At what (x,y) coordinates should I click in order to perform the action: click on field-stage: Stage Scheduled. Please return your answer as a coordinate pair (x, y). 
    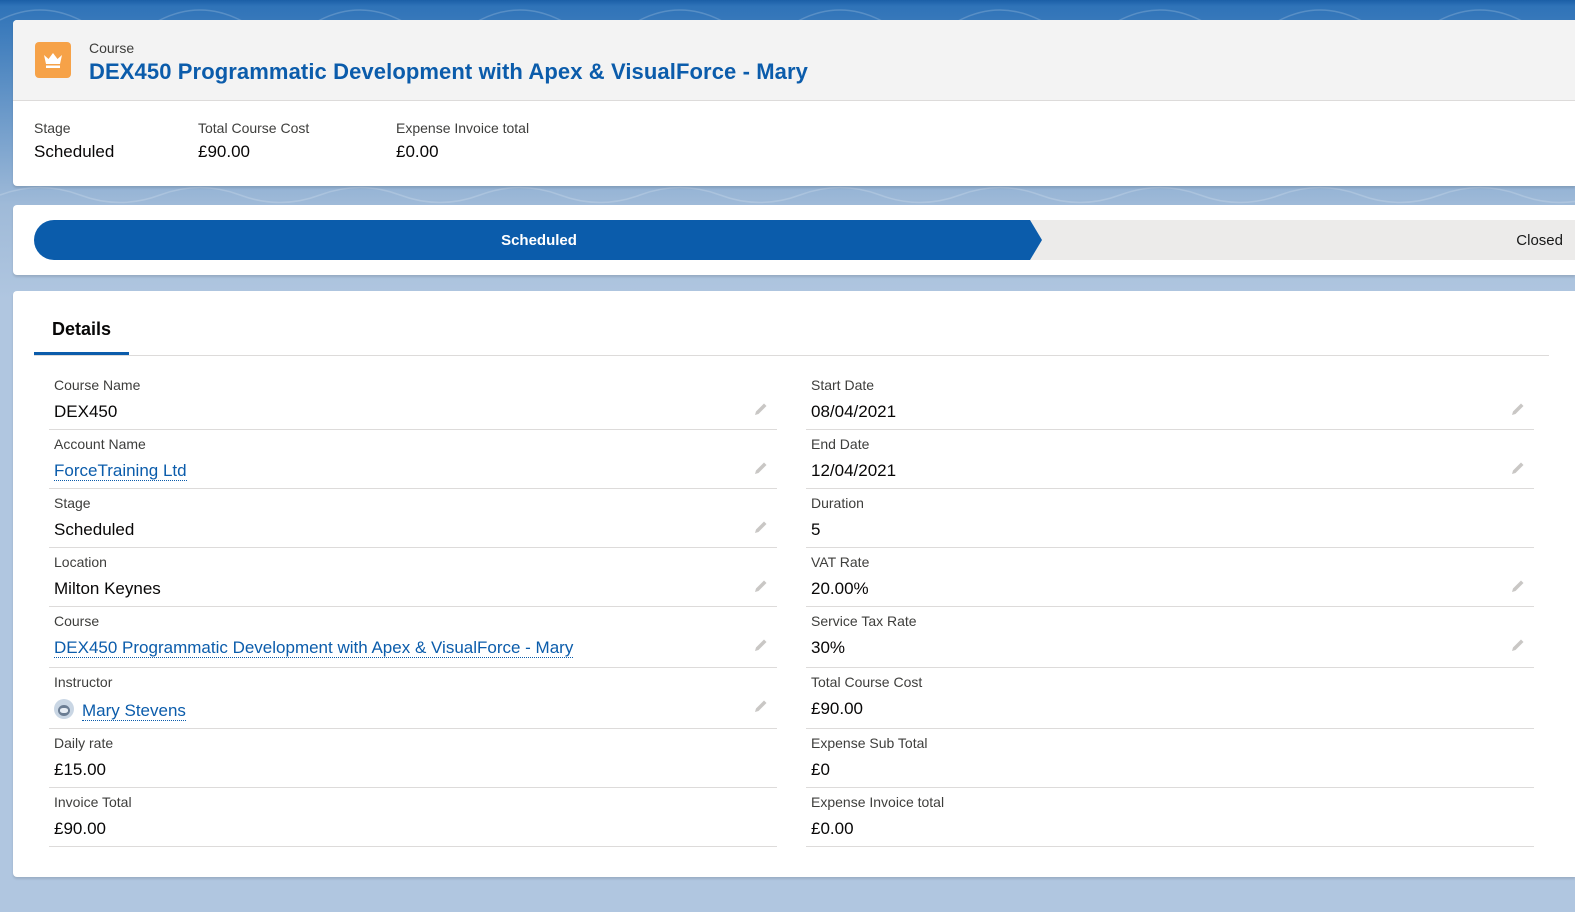
    Looking at the image, I should click on (413, 518).